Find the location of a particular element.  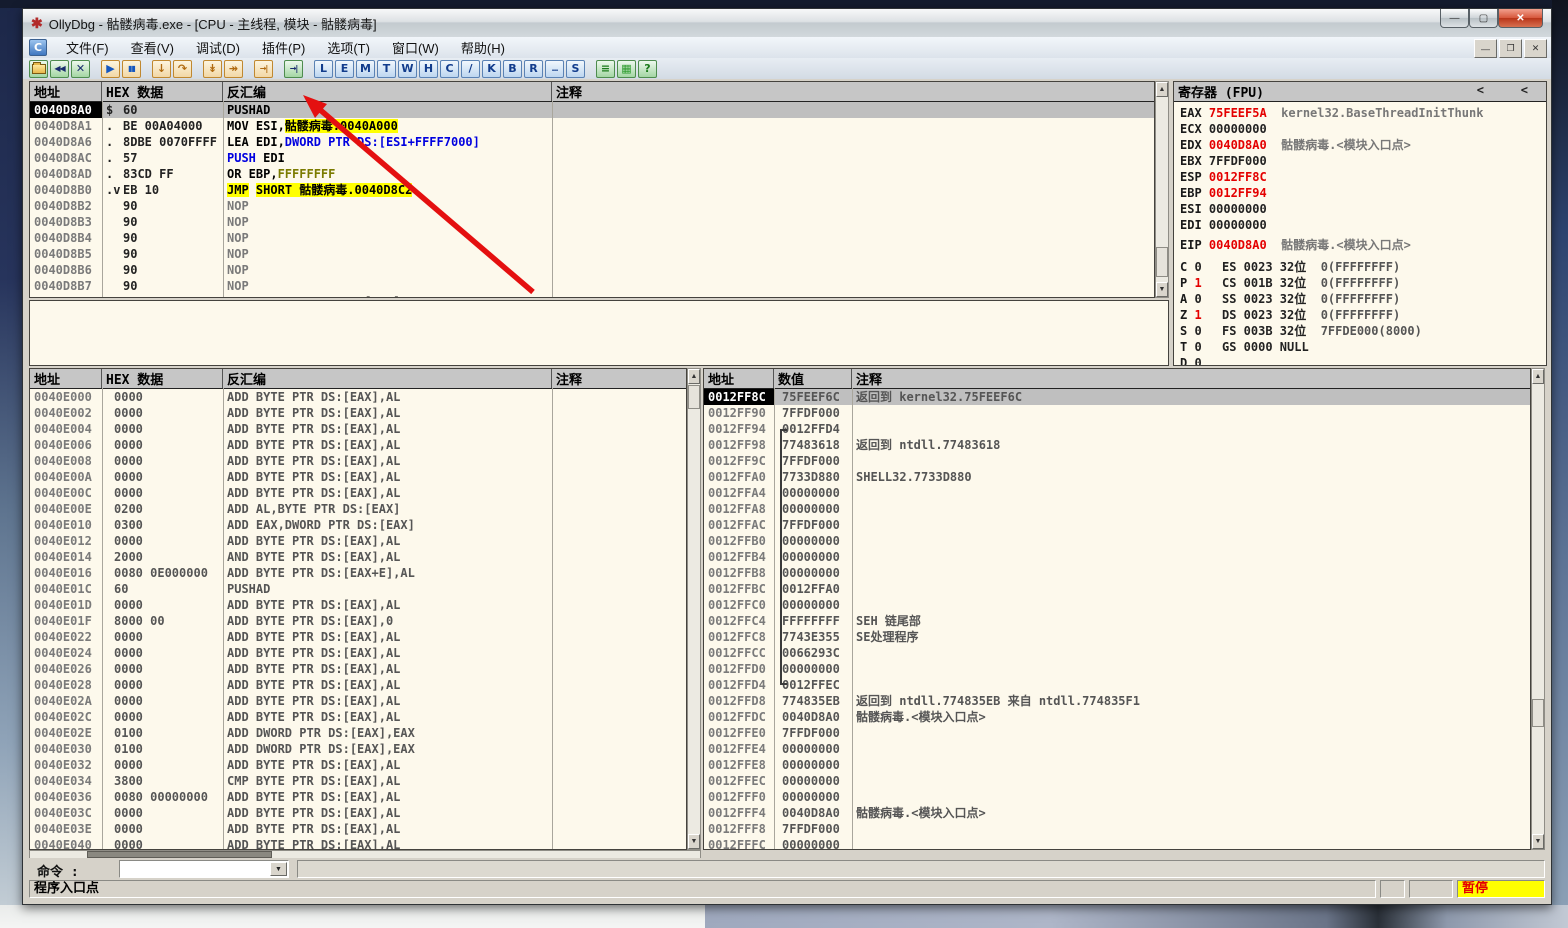

flag-row: Z 1 DS 0023 32位 0(FFFFFFFF) is located at coordinates (1362, 315).